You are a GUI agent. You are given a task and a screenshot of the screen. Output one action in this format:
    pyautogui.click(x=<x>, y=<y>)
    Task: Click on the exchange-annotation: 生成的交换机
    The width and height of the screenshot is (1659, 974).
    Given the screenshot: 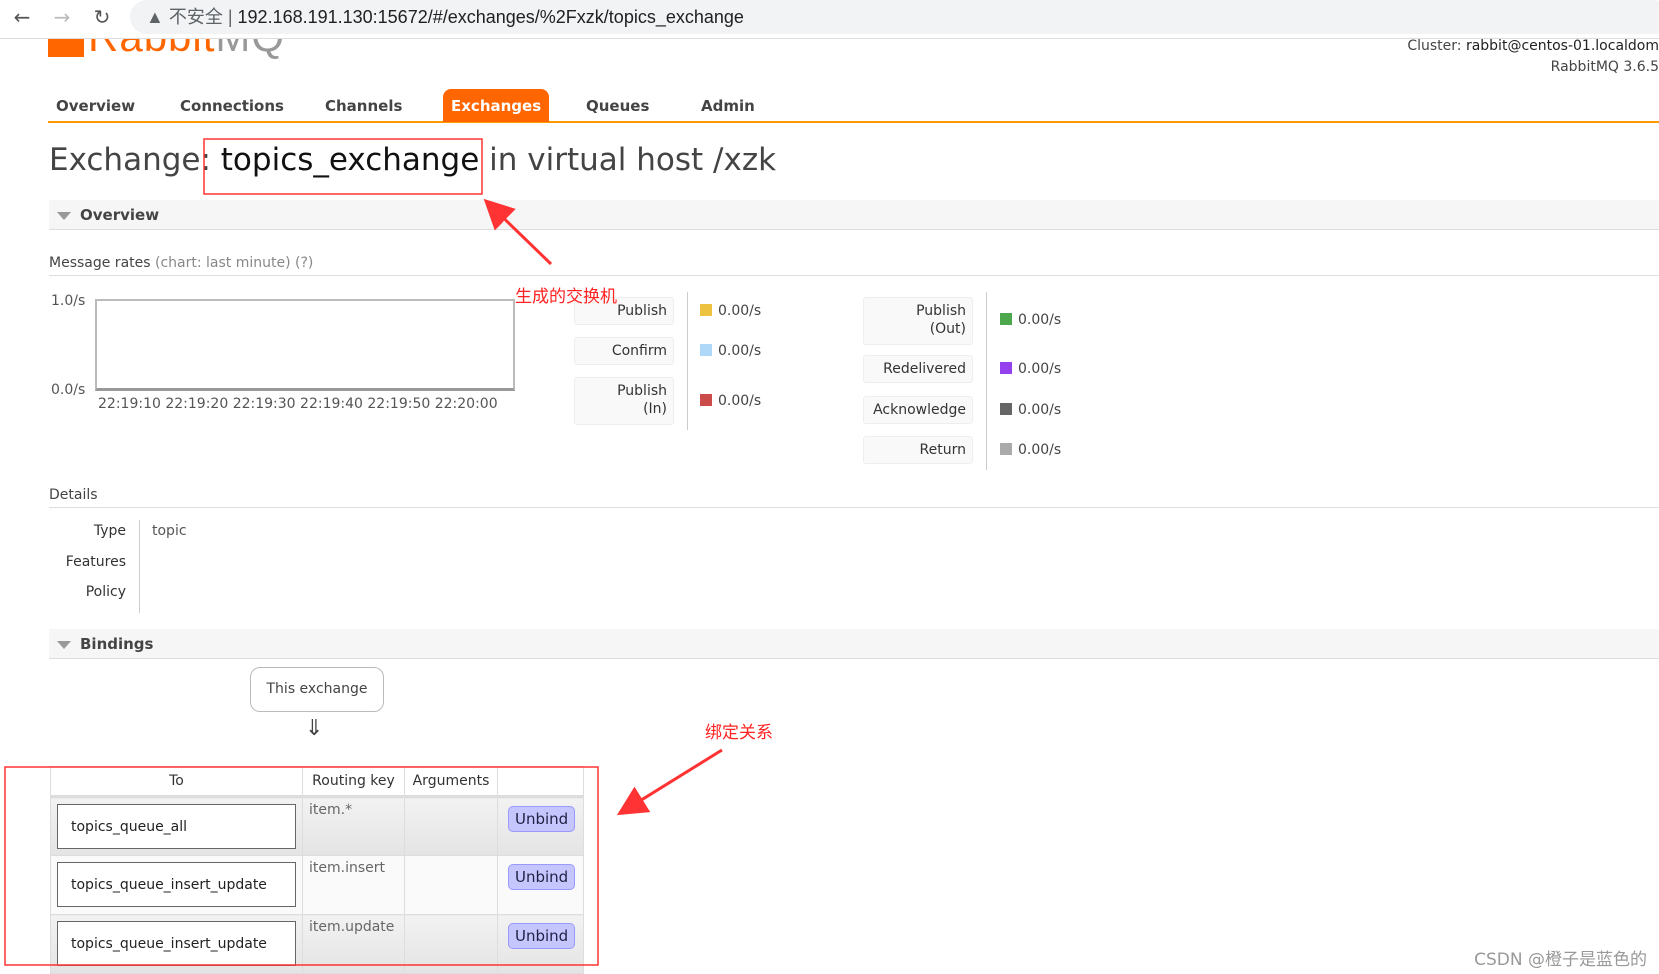 What is the action you would take?
    pyautogui.click(x=566, y=297)
    